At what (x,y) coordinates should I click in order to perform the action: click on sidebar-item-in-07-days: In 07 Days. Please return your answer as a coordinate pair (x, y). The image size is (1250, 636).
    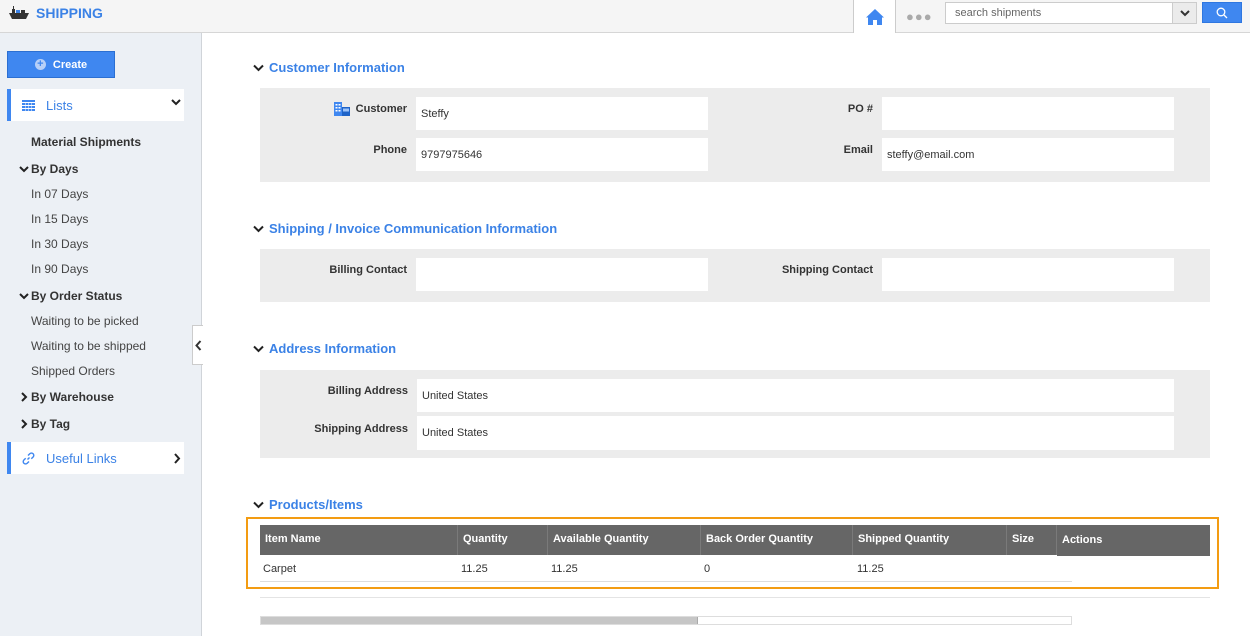
    Looking at the image, I should click on (59, 194).